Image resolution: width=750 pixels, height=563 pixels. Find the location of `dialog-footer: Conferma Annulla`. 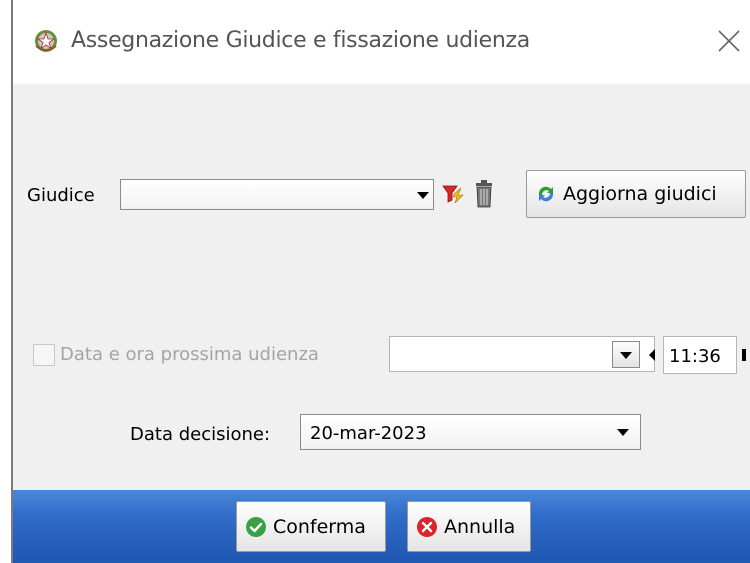

dialog-footer: Conferma Annulla is located at coordinates (381, 526).